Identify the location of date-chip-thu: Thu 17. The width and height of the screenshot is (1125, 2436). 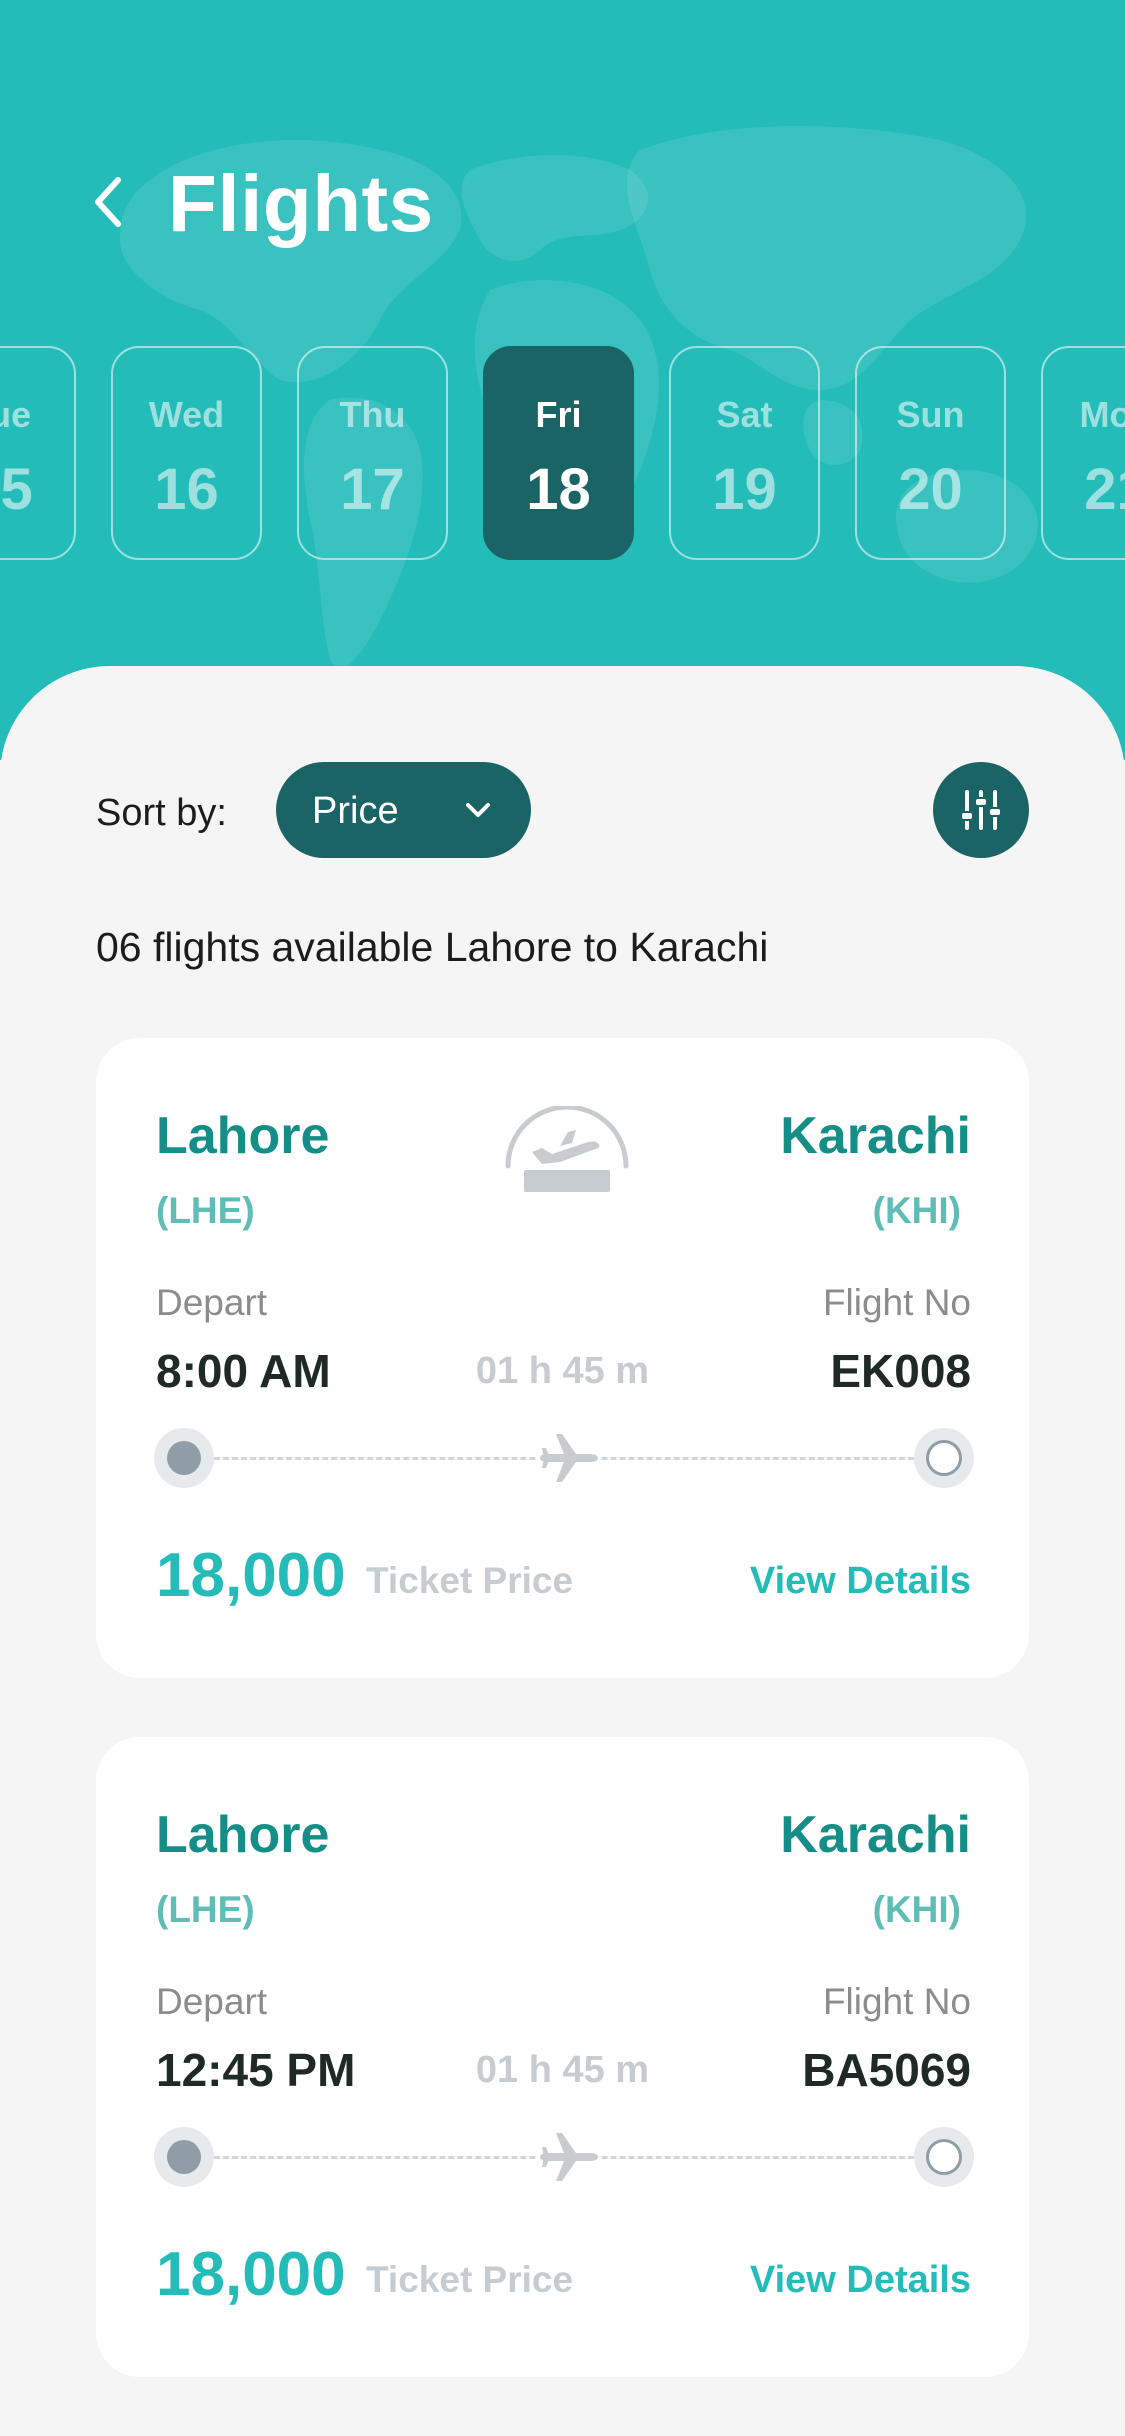
(372, 453).